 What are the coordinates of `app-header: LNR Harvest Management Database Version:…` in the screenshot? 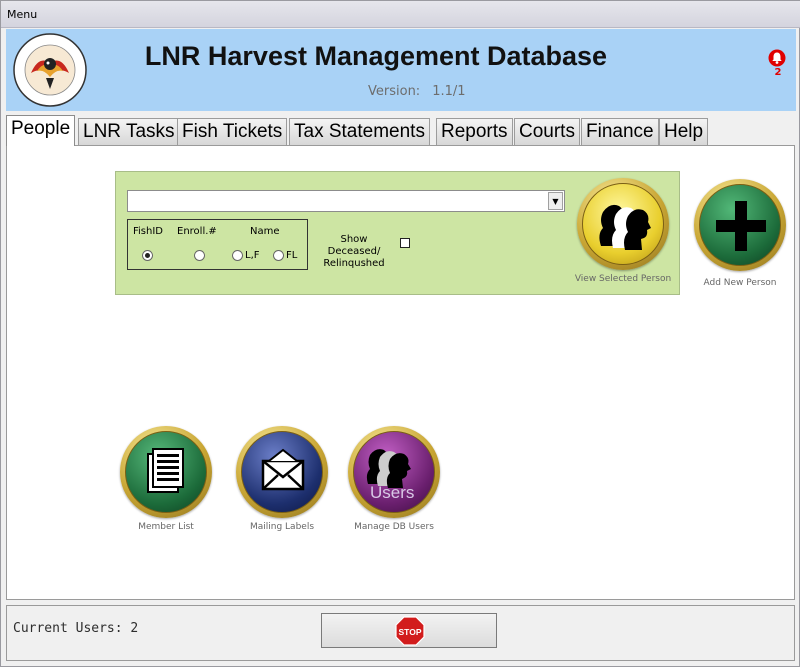 It's located at (401, 70).